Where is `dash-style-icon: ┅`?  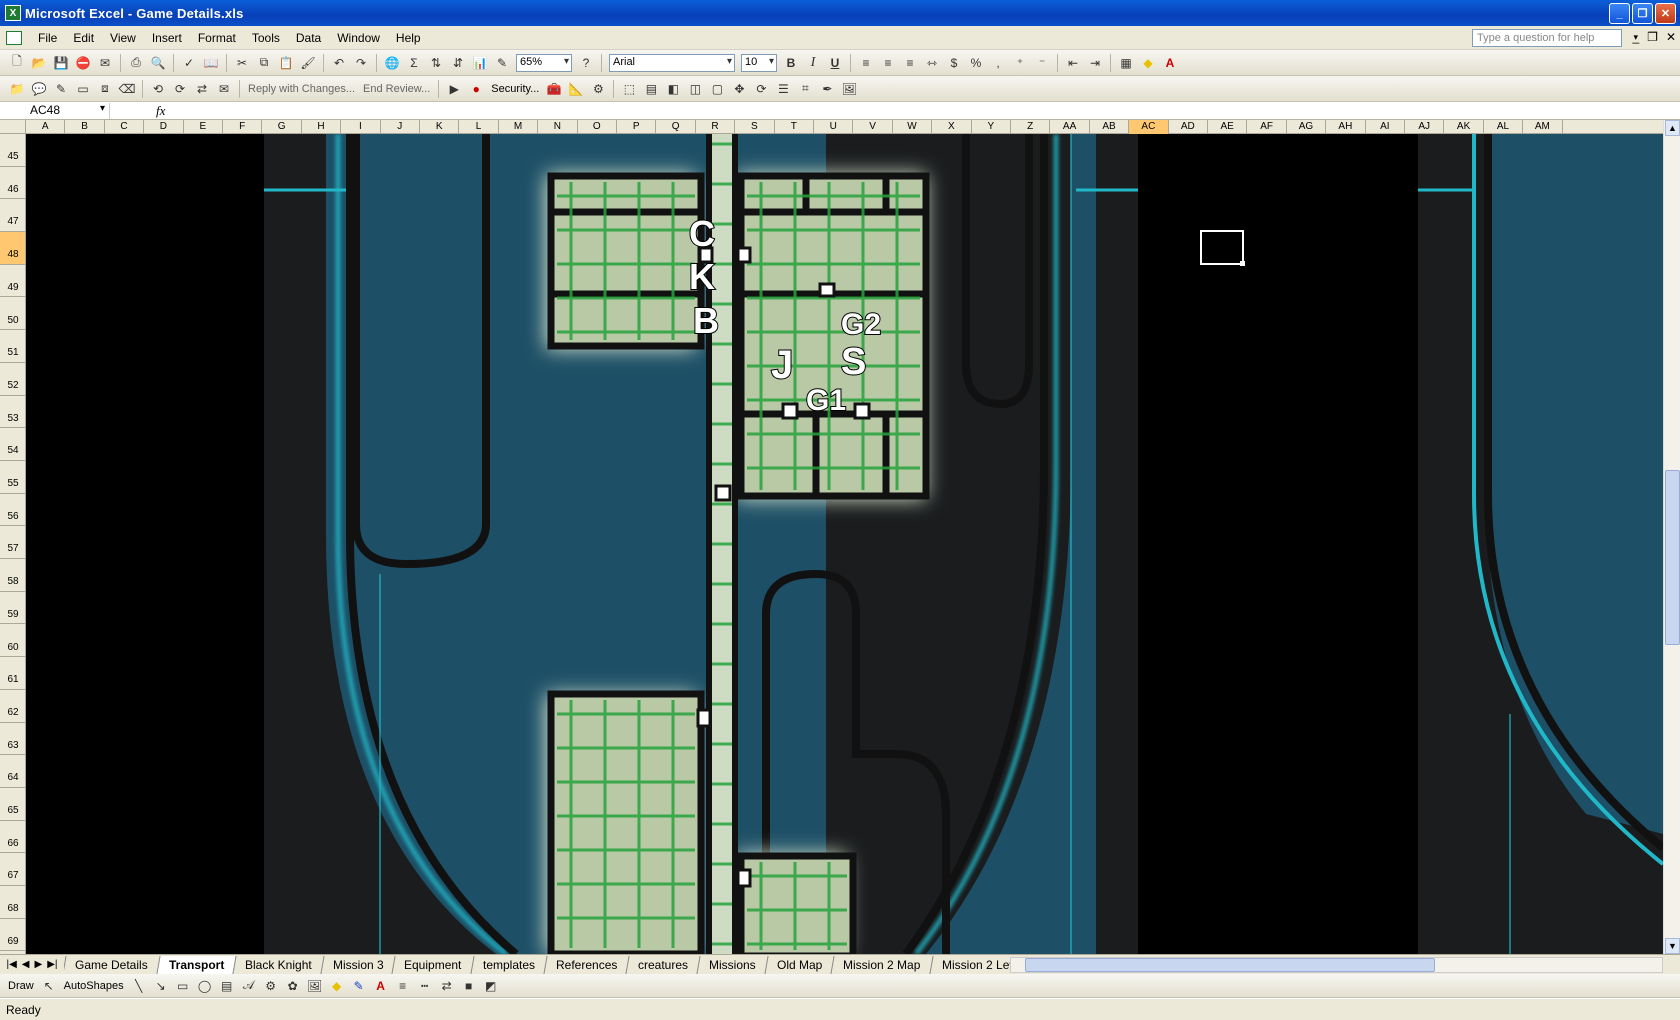
dash-style-icon: ┅ is located at coordinates (425, 986).